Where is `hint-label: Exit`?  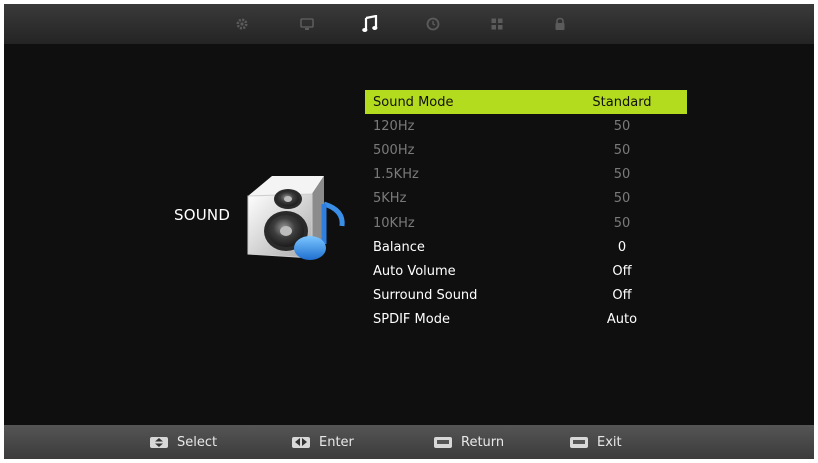 hint-label: Exit is located at coordinates (609, 442).